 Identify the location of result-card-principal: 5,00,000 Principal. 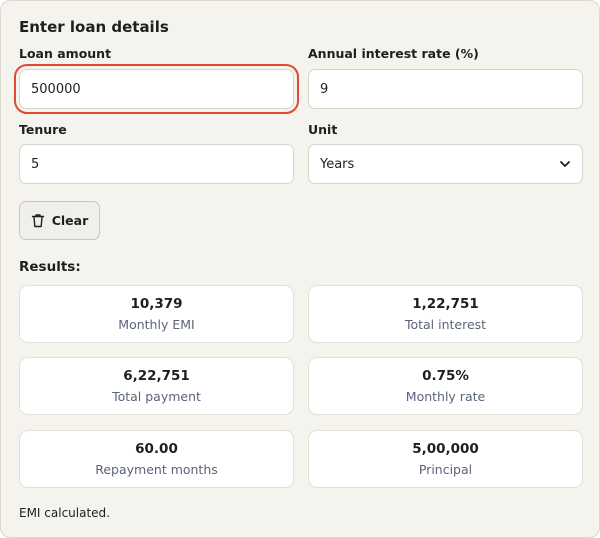
(445, 459).